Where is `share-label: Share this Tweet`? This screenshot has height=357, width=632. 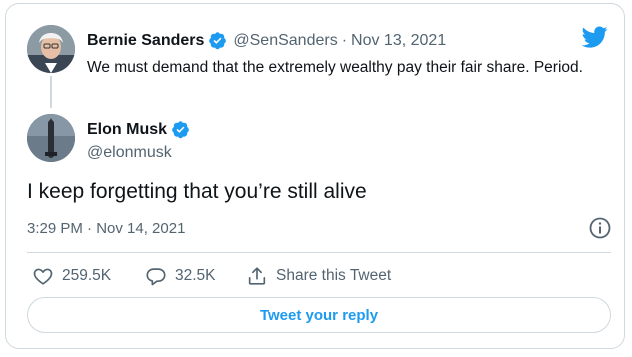
share-label: Share this Tweet is located at coordinates (334, 275).